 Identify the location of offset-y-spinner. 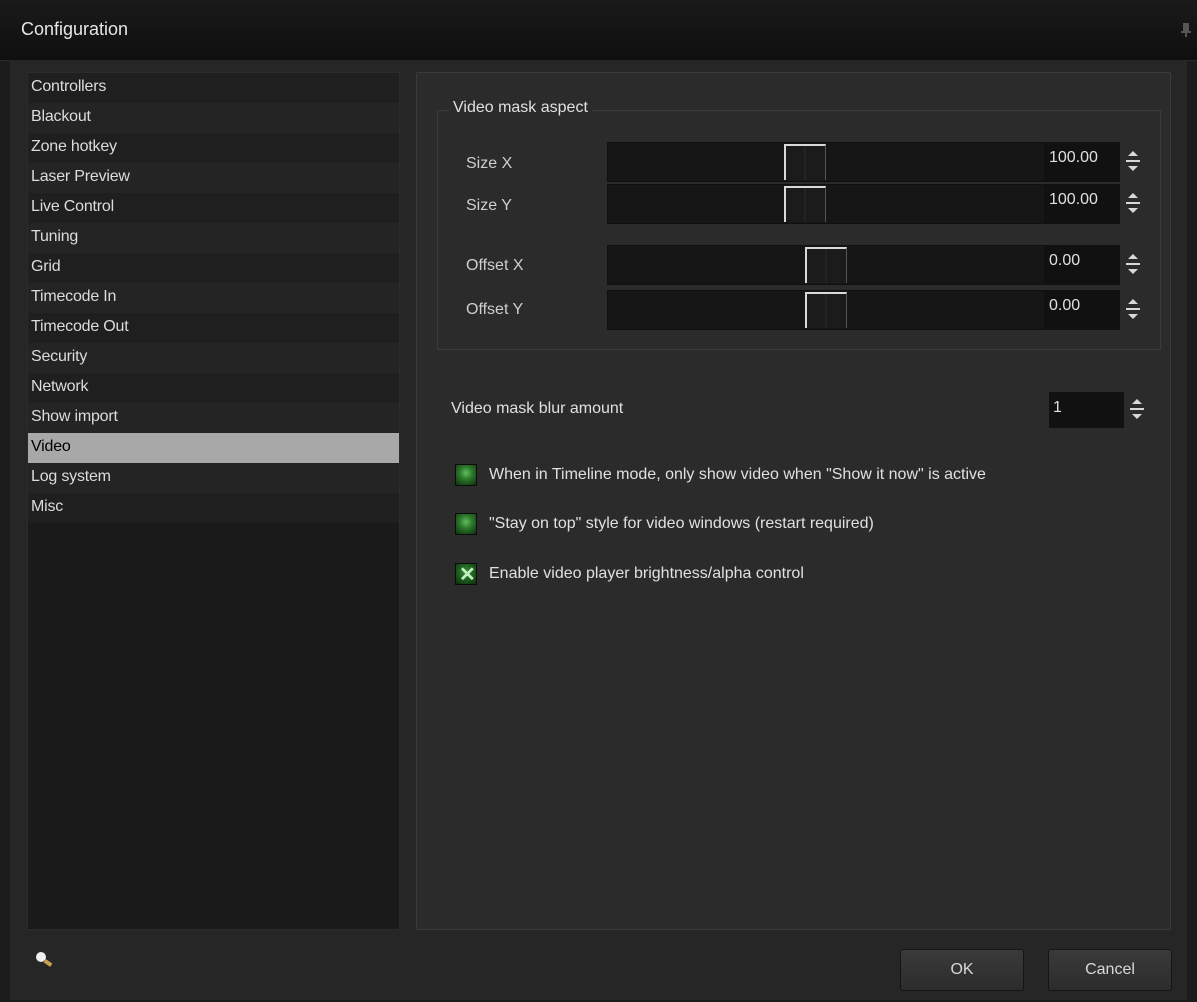
(1134, 310).